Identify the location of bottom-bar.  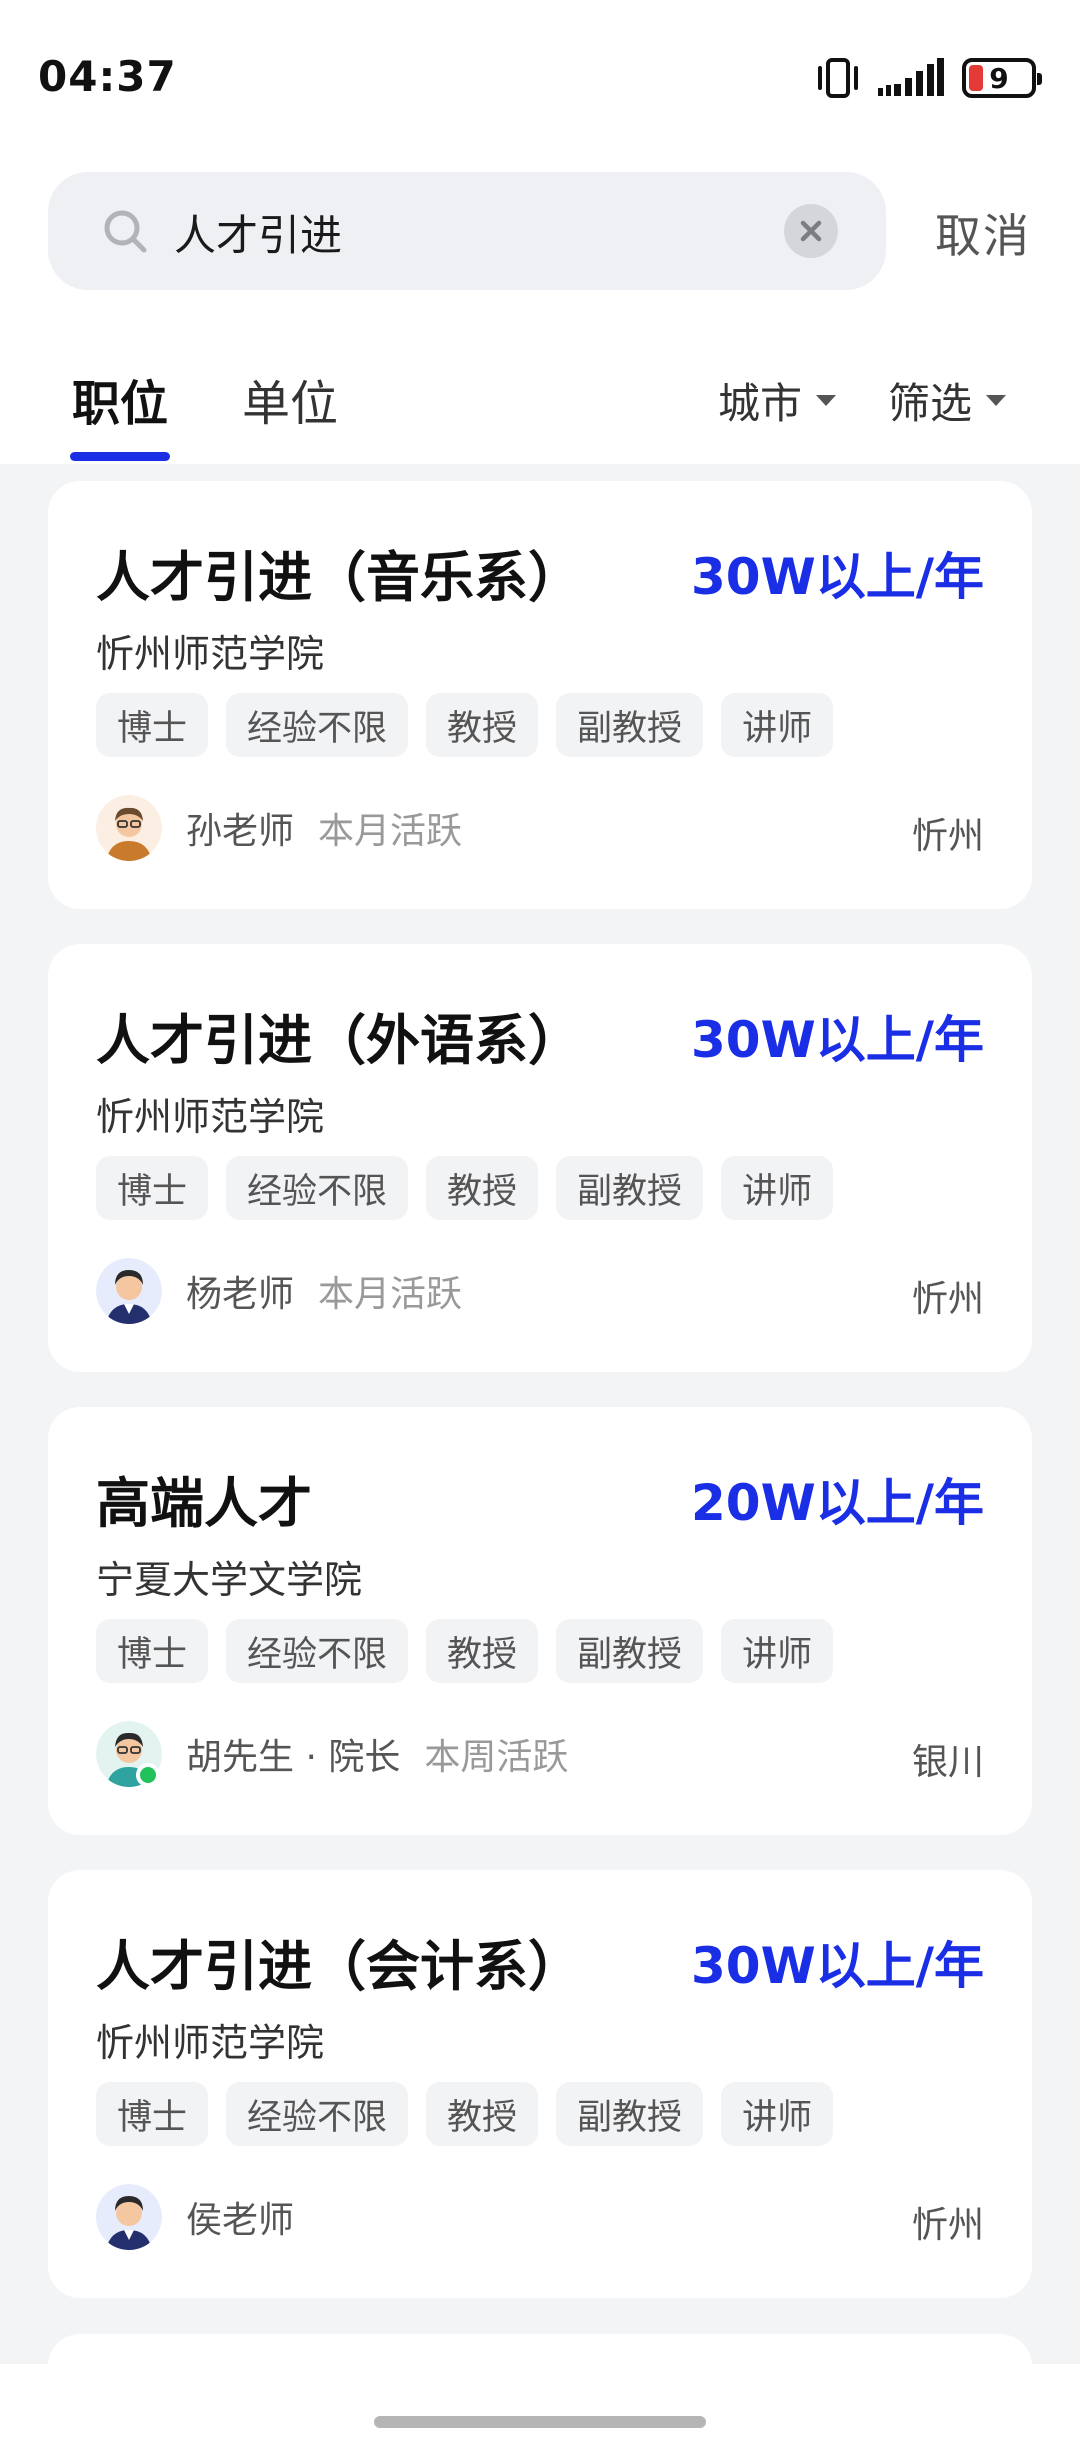
(540, 2406).